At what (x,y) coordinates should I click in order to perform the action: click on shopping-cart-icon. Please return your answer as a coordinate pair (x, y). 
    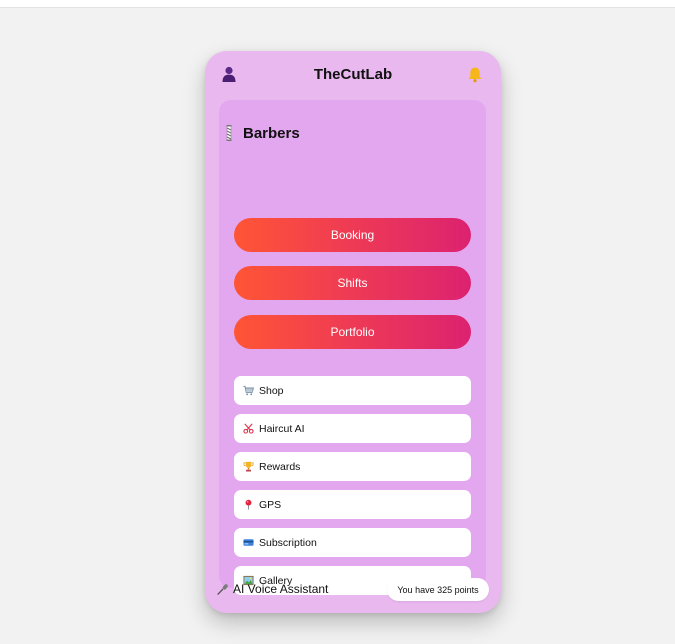
    Looking at the image, I should click on (248, 390).